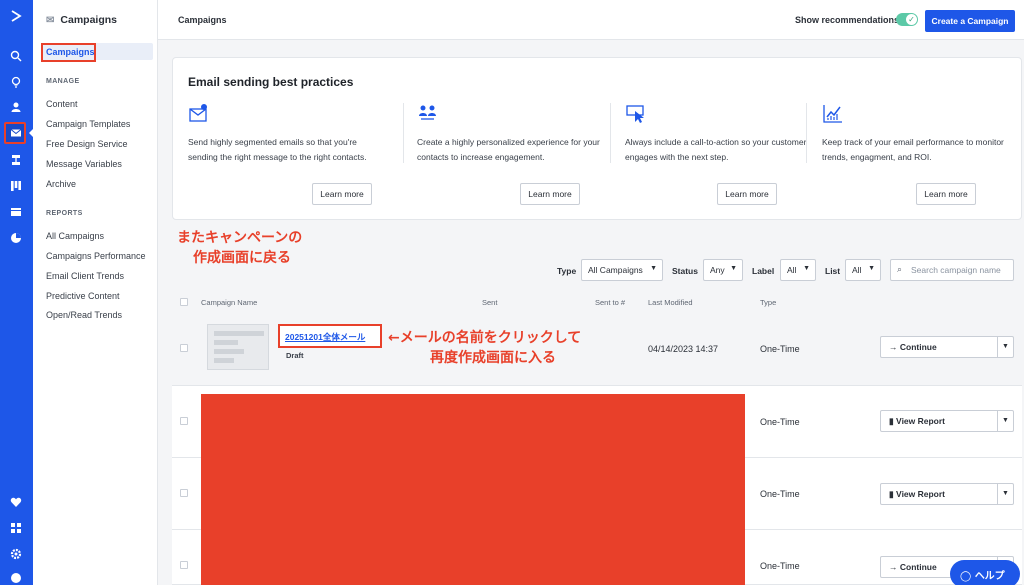 The image size is (1024, 585). I want to click on list-select: All ▼, so click(863, 270).